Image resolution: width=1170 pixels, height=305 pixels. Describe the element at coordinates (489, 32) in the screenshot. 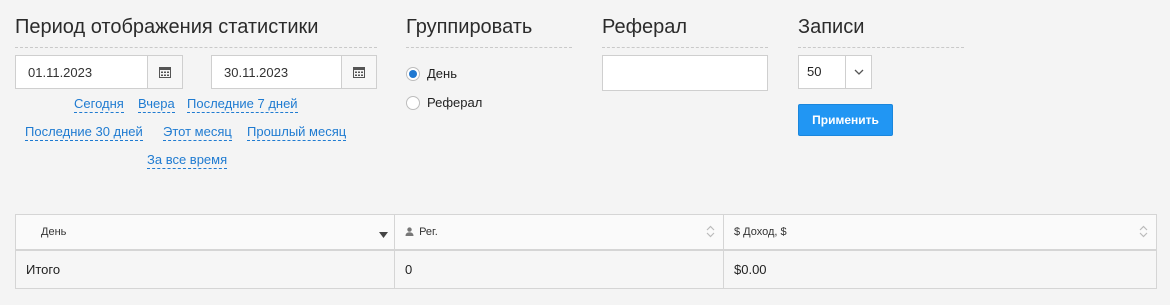

I see `group-title: Группировать` at that location.